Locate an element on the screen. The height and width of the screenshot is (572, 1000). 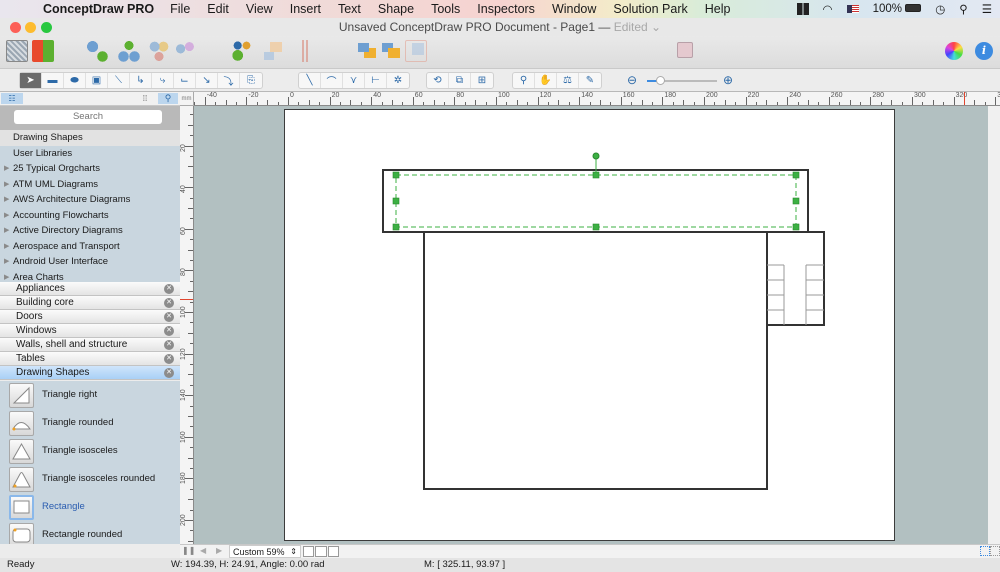
library-item-aerospace: ▶ Aerospace and Transport is located at coordinates (90, 247).